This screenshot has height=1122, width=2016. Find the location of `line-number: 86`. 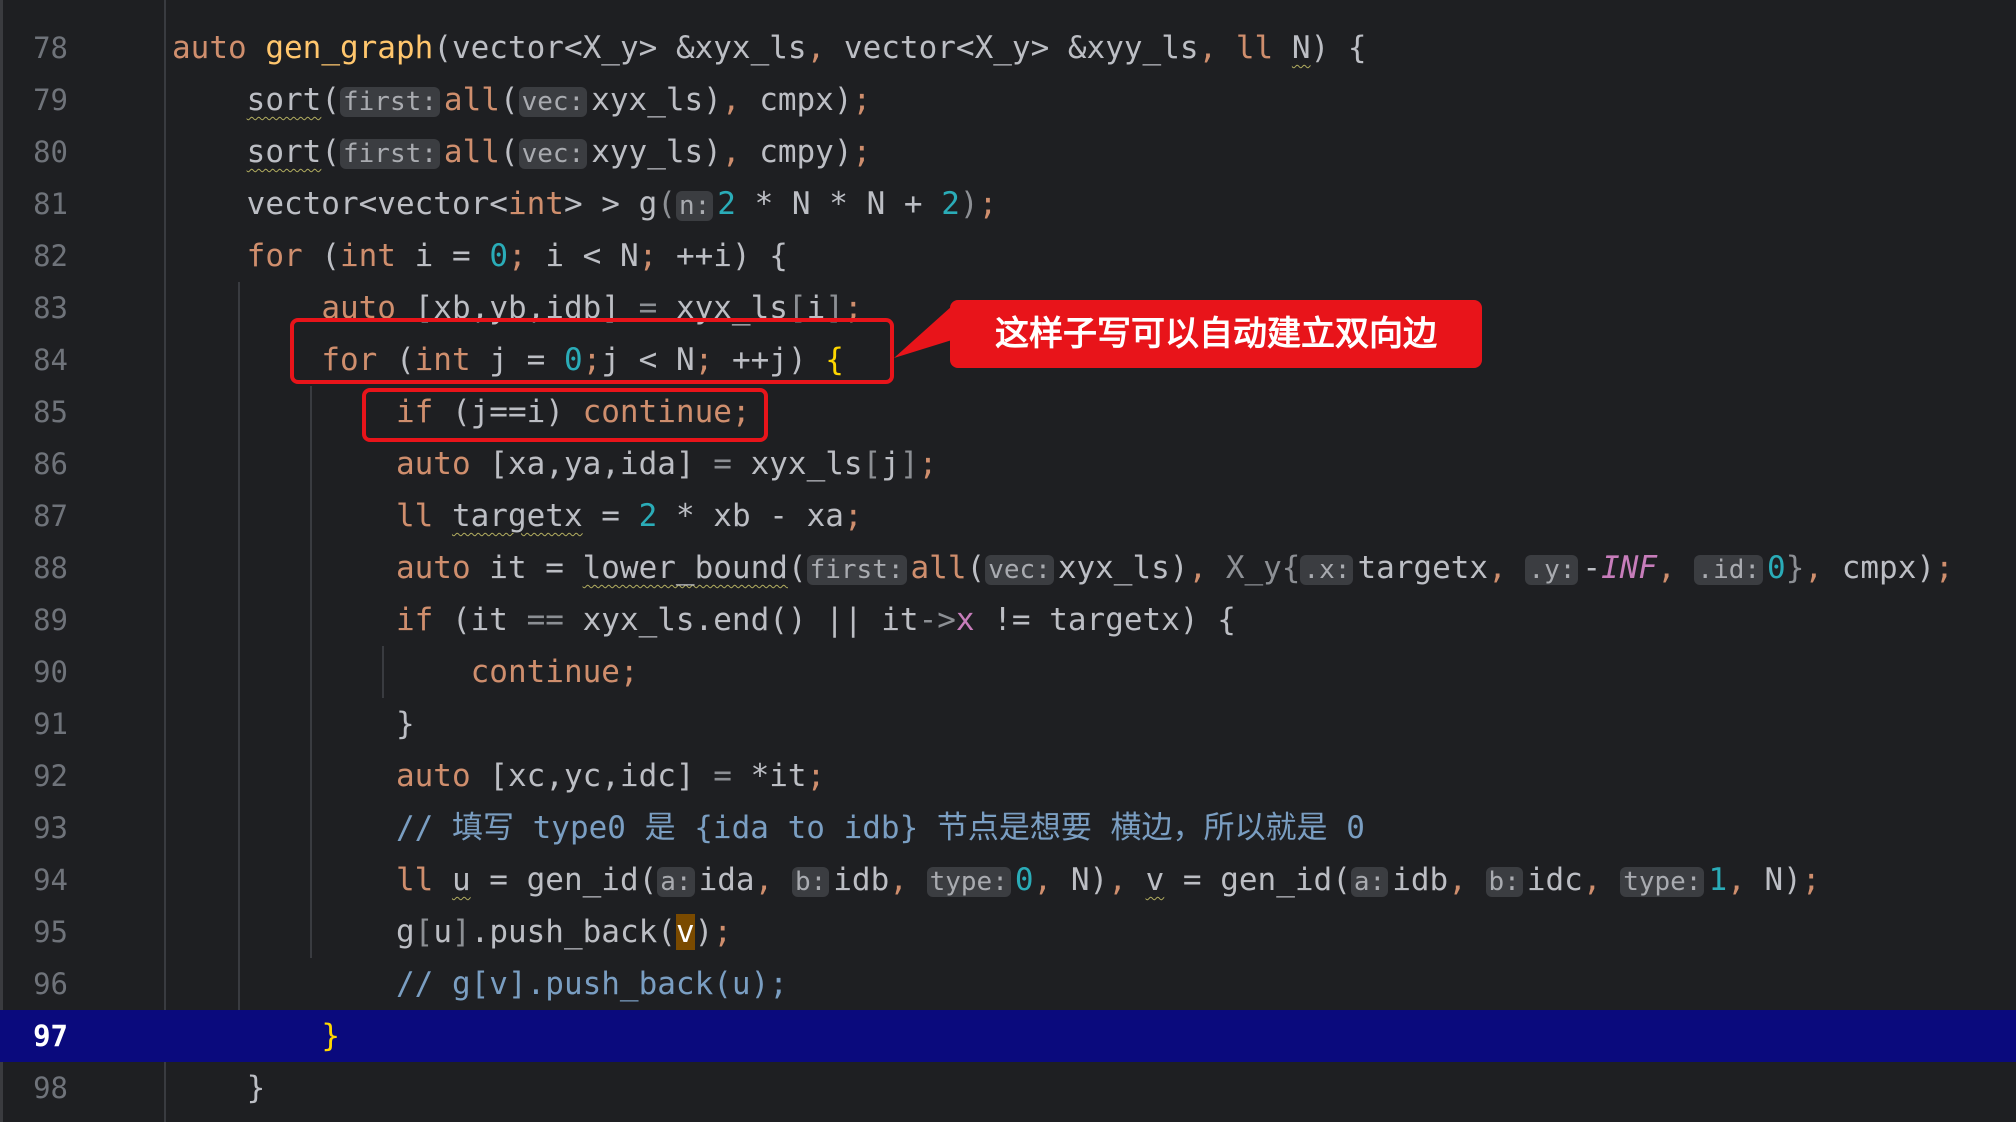

line-number: 86 is located at coordinates (50, 464).